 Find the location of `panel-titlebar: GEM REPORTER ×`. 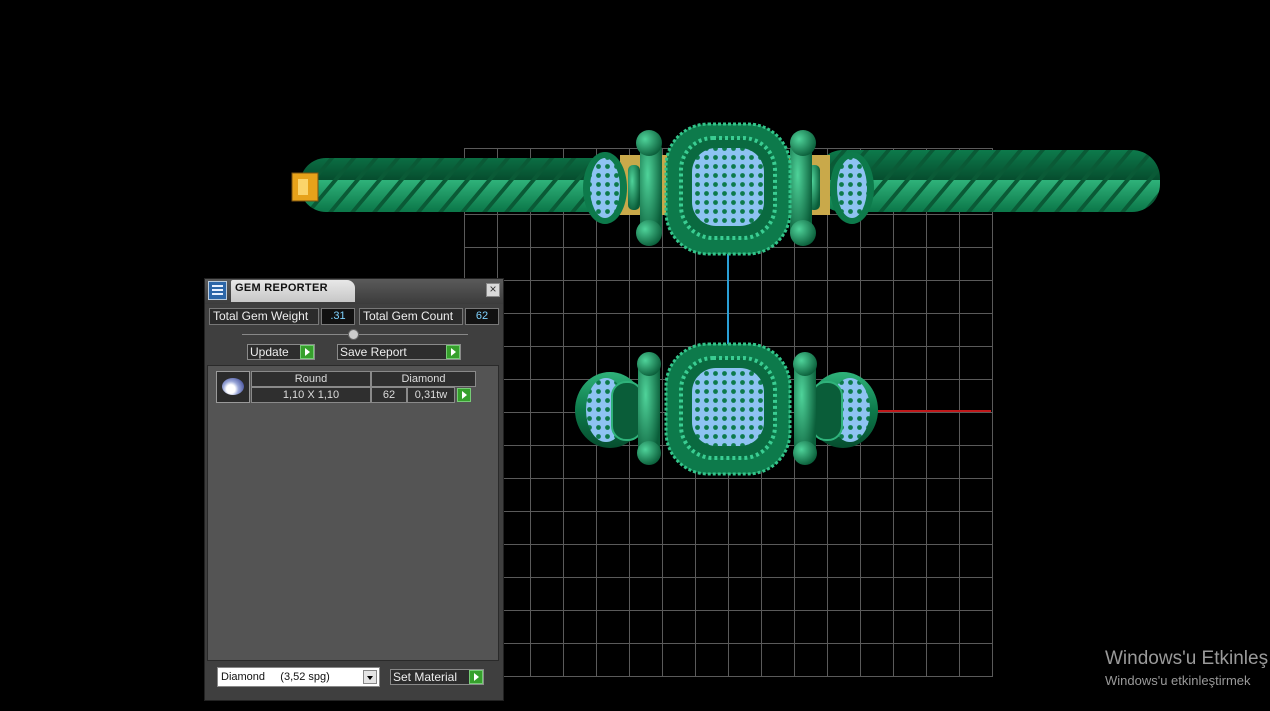

panel-titlebar: GEM REPORTER × is located at coordinates (354, 291).